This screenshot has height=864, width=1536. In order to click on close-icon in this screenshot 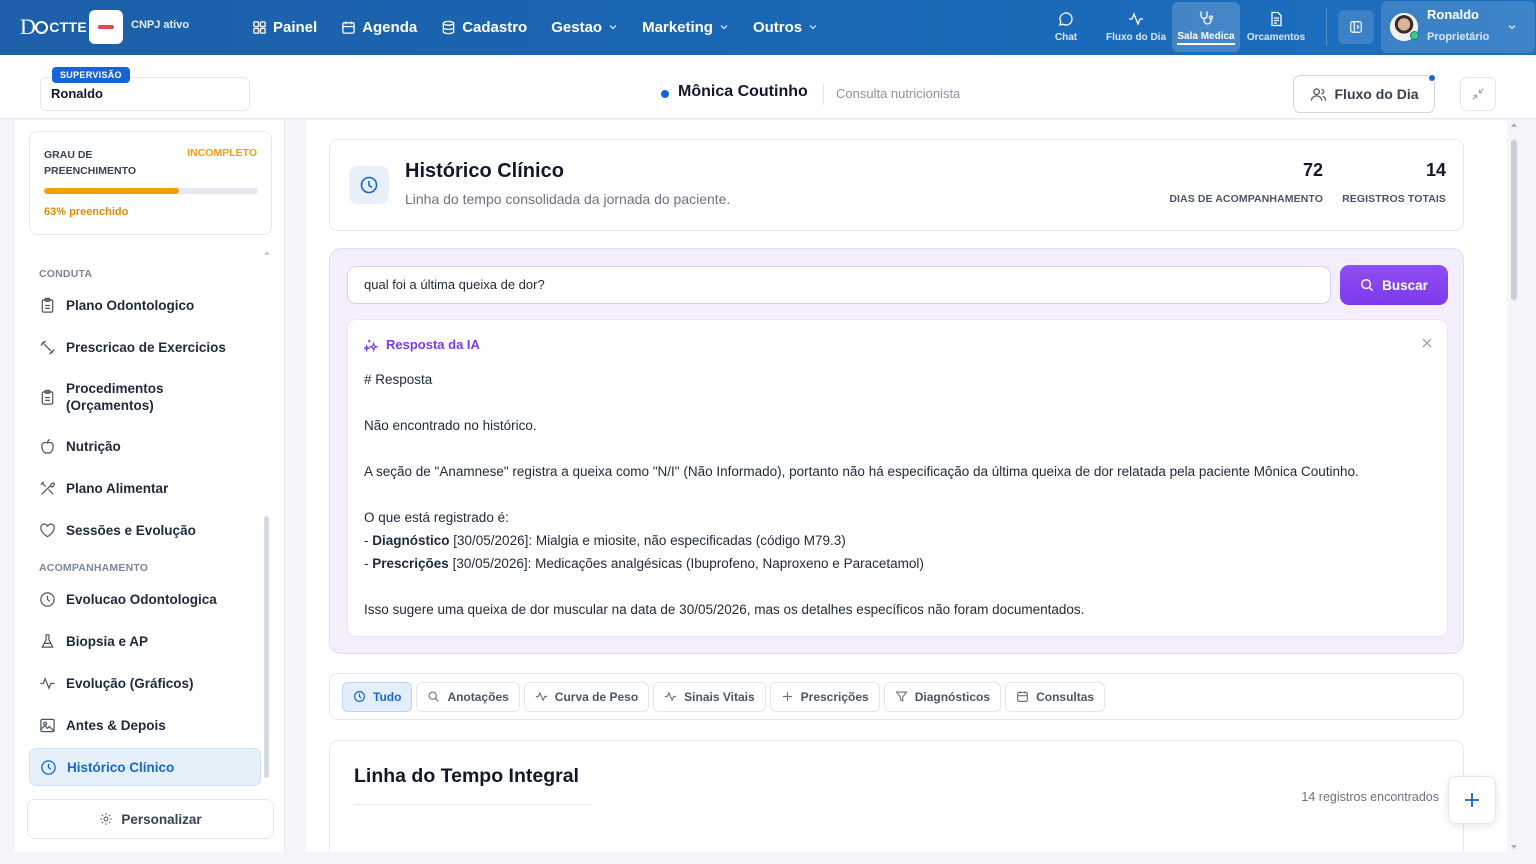, I will do `click(1427, 343)`.